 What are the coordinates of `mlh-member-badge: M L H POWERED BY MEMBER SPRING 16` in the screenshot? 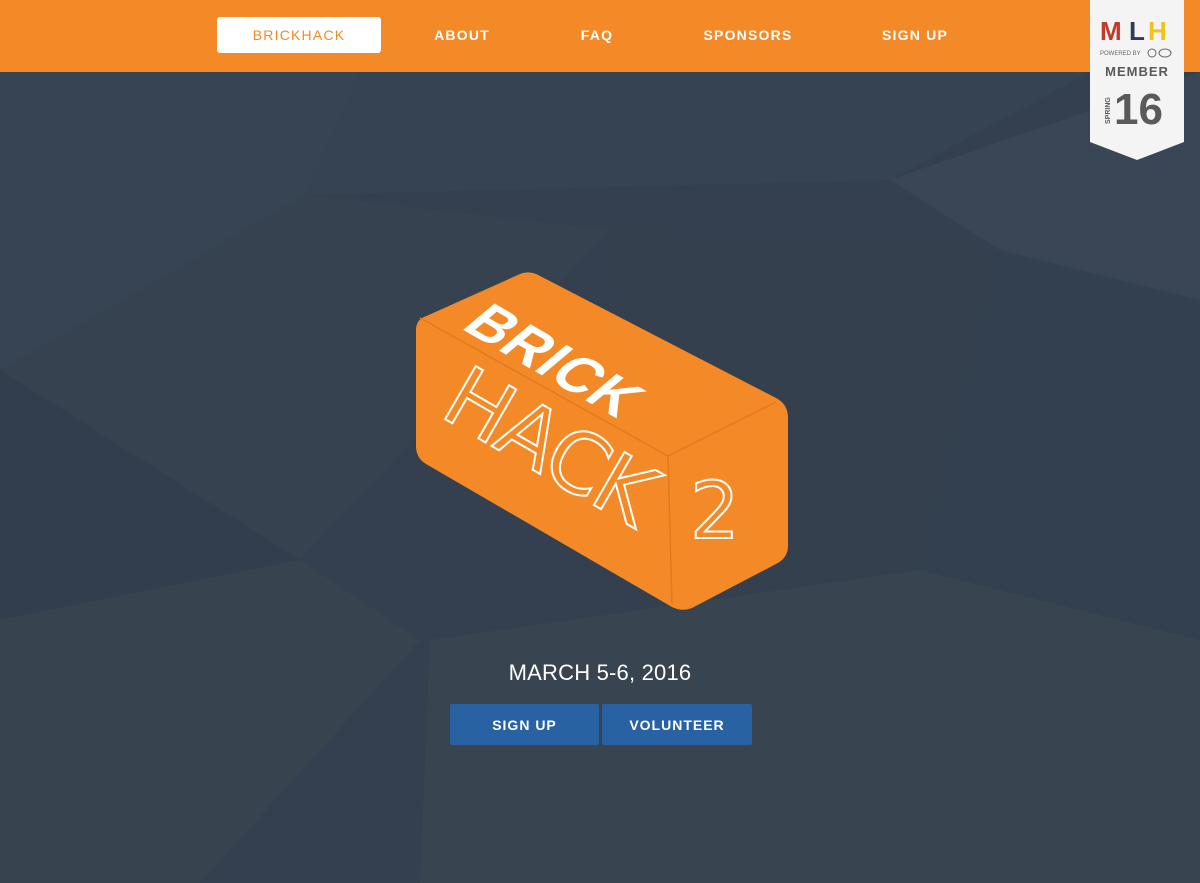 It's located at (1137, 80).